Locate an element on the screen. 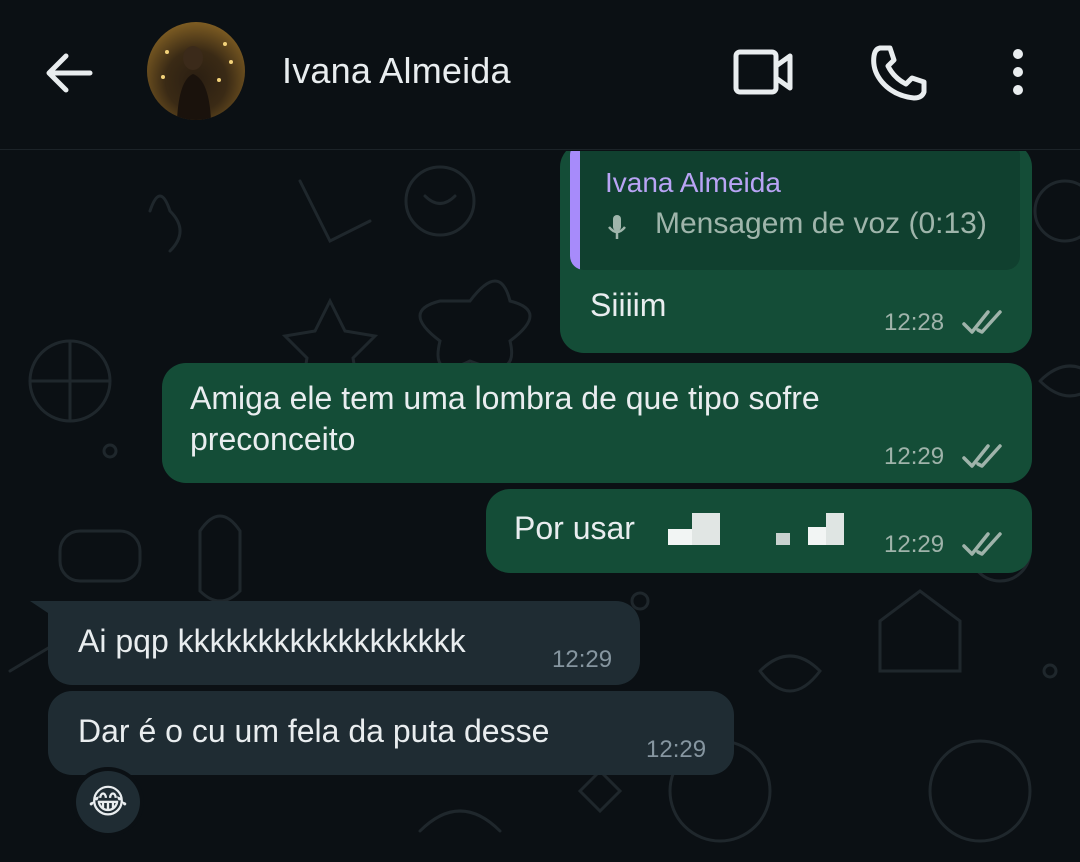 The width and height of the screenshot is (1080, 862). message-text: Dar é o cu um fela da puta desse is located at coordinates (314, 731).